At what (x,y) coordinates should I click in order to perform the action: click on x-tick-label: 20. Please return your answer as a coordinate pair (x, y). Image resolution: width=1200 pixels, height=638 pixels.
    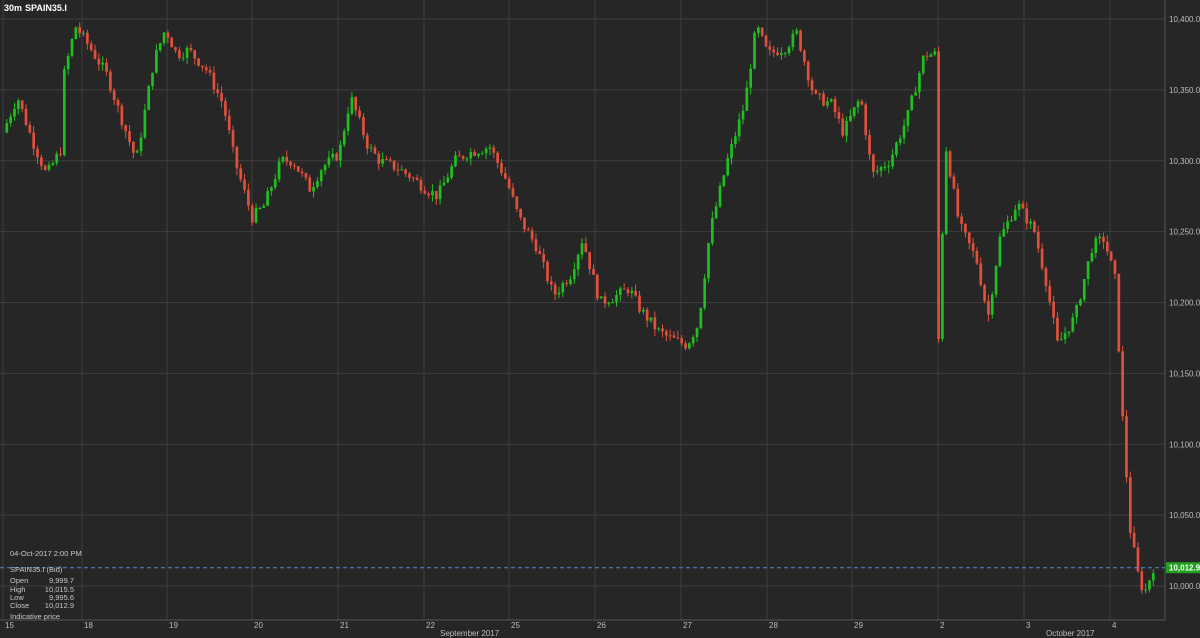
    Looking at the image, I should click on (258, 625).